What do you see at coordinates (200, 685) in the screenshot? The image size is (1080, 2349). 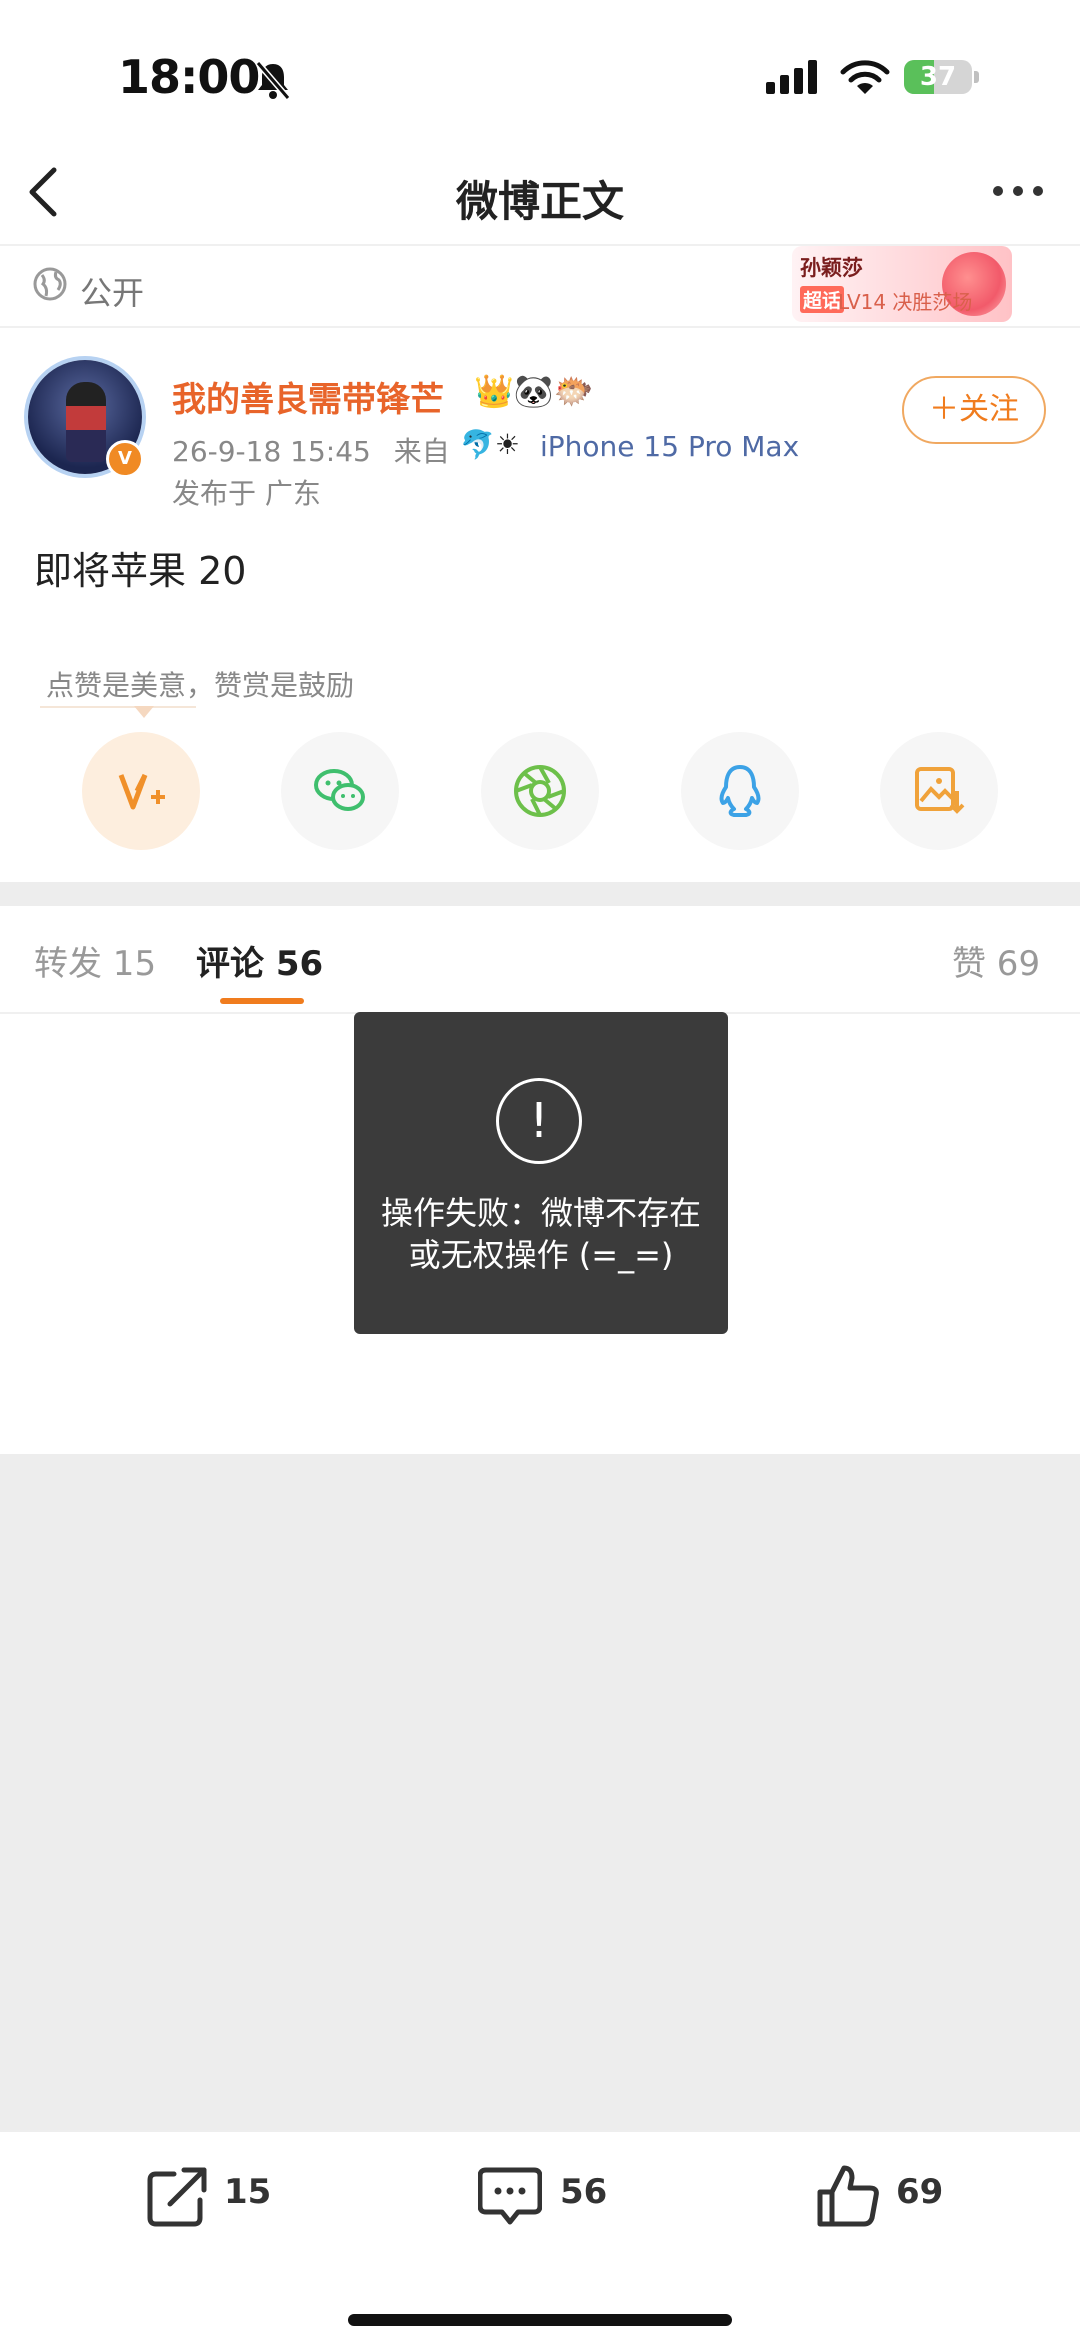 I see `reward-hint: 点赞是美意，赞赏是鼓励` at bounding box center [200, 685].